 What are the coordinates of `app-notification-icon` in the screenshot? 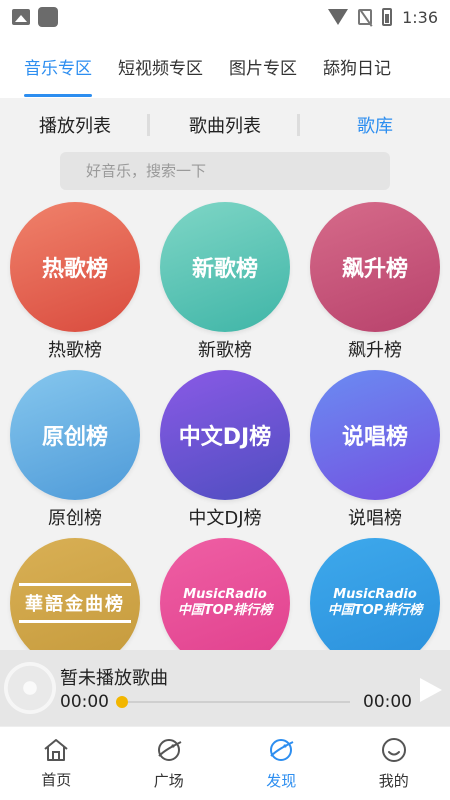 It's located at (48, 17).